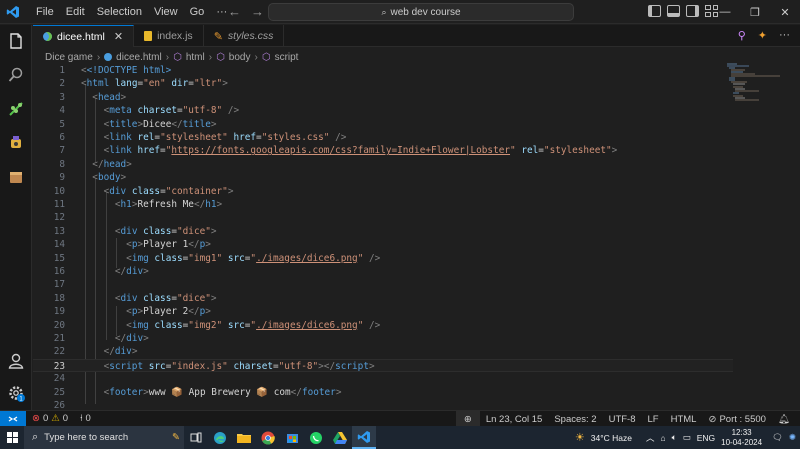 Image resolution: width=800 pixels, height=449 pixels. Describe the element at coordinates (364, 437) in the screenshot. I see `vscode-taskbar-icon` at that location.